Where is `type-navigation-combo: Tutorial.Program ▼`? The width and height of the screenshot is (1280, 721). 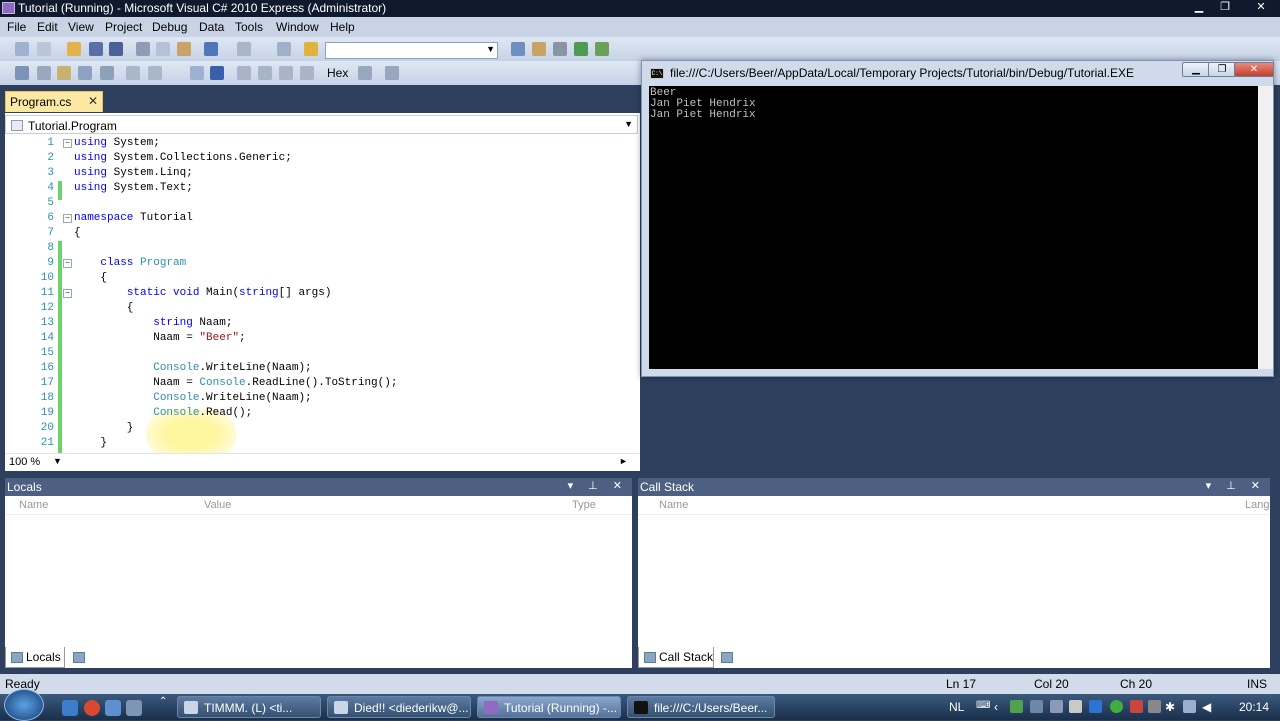 type-navigation-combo: Tutorial.Program ▼ is located at coordinates (321, 124).